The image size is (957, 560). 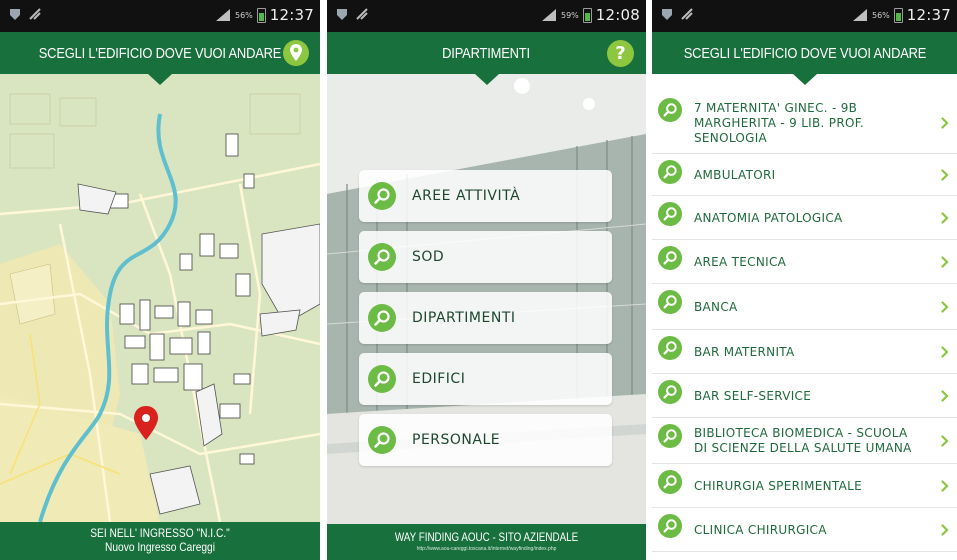 What do you see at coordinates (744, 352) in the screenshot?
I see `list-item-text: BAR MATERNITA` at bounding box center [744, 352].